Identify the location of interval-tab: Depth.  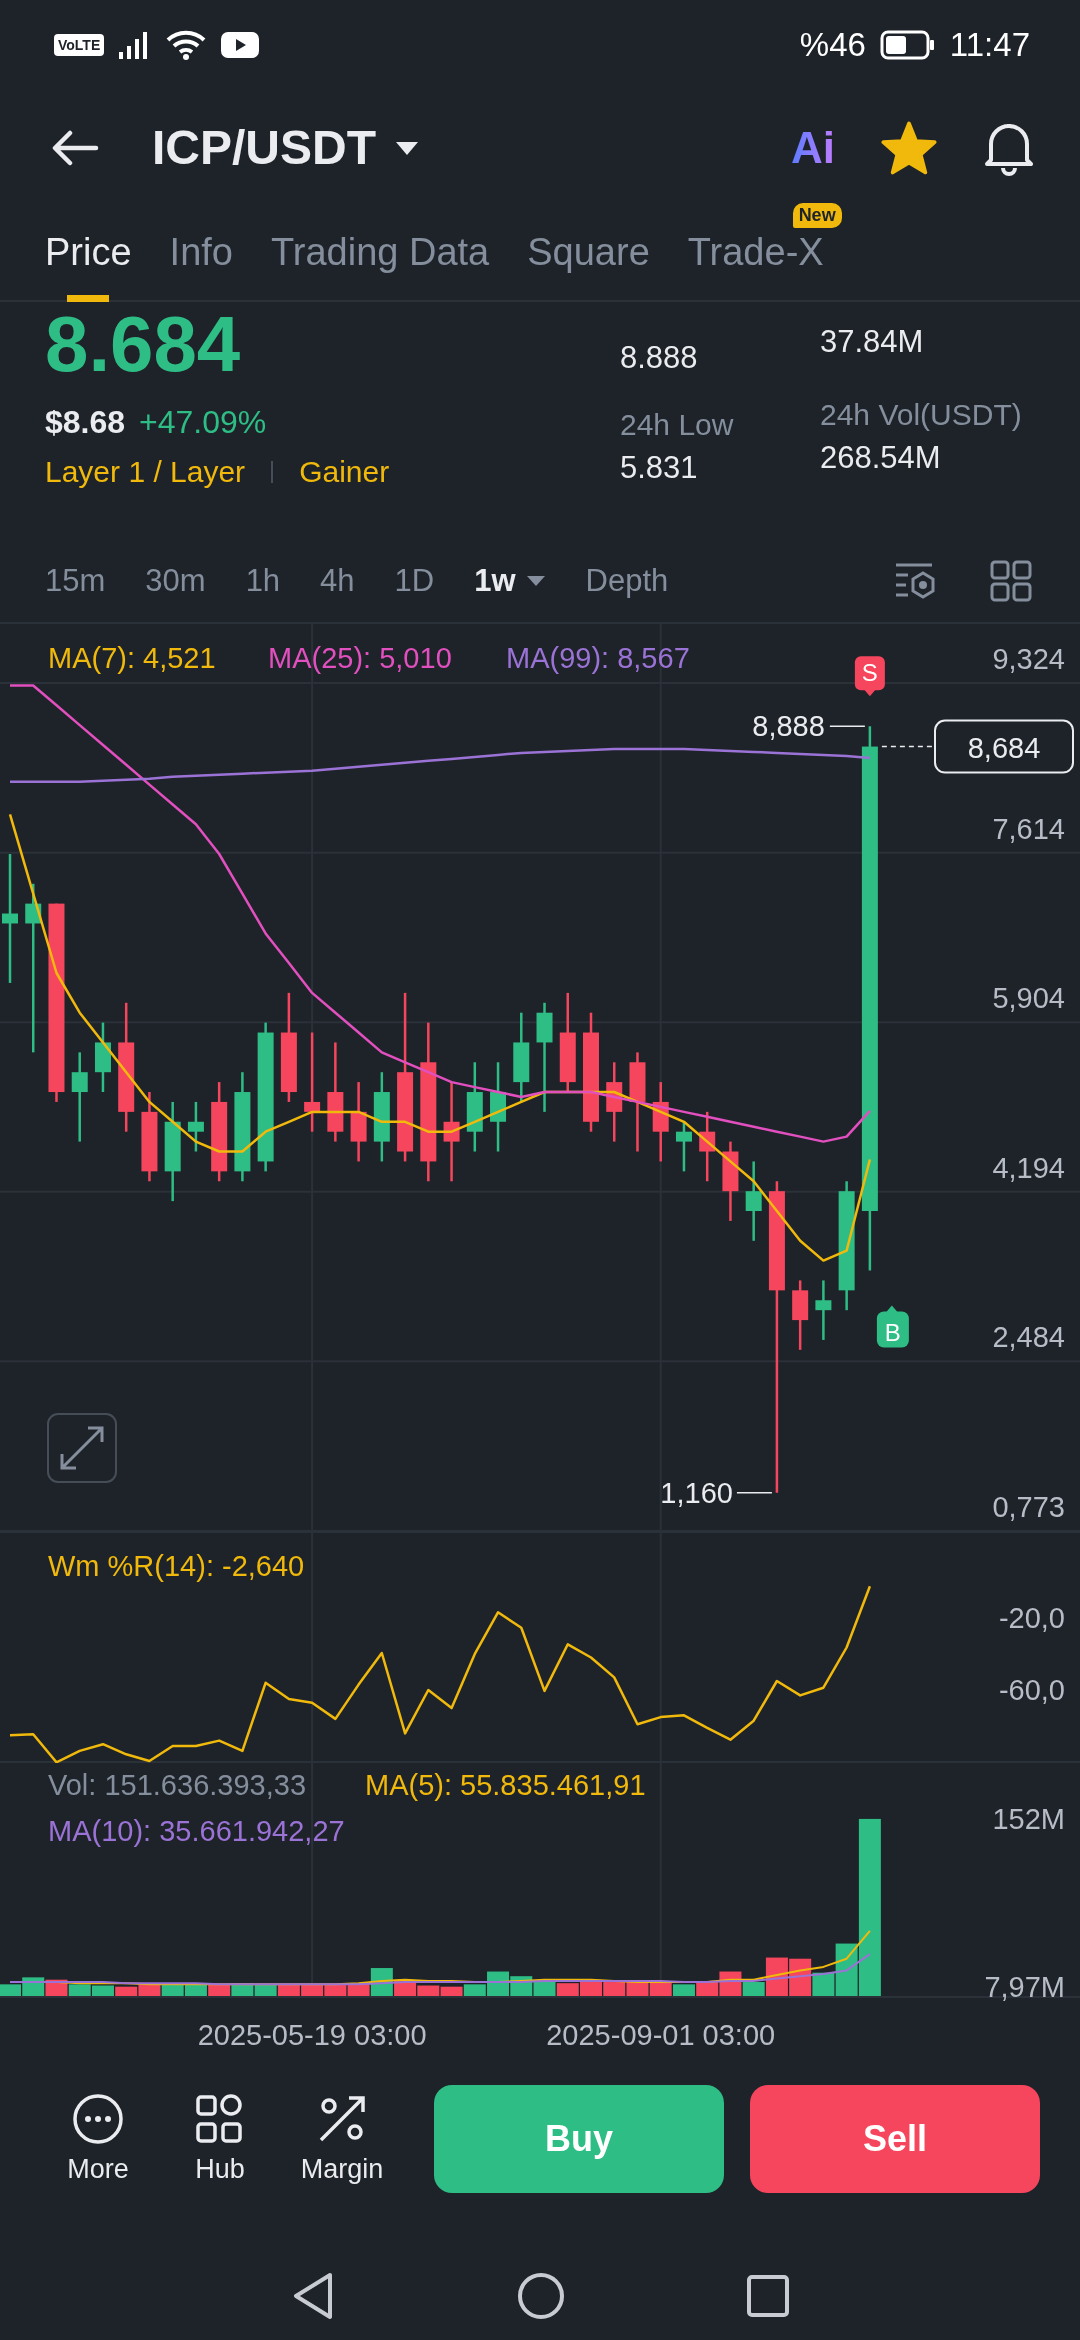
(627, 581).